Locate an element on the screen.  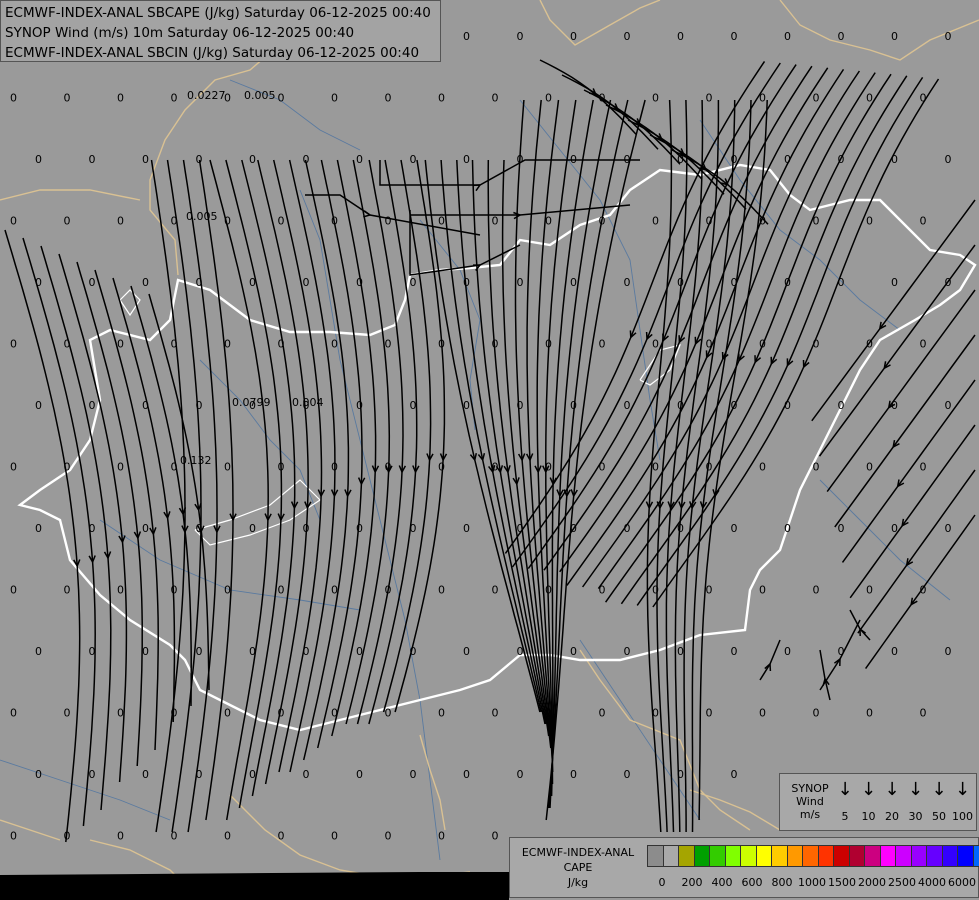
wind-legend-item: ↓ 50 is located at coordinates (939, 802).